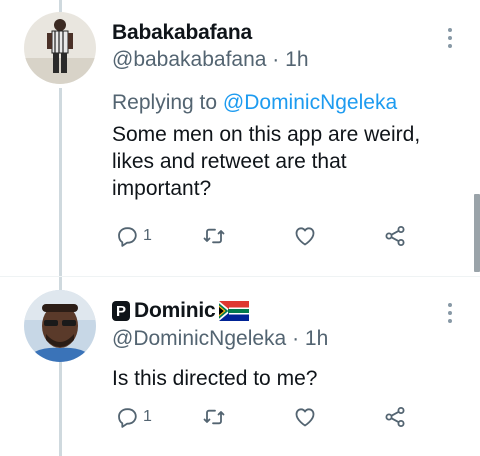  Describe the element at coordinates (175, 311) in the screenshot. I see `display-name: Dominic` at that location.